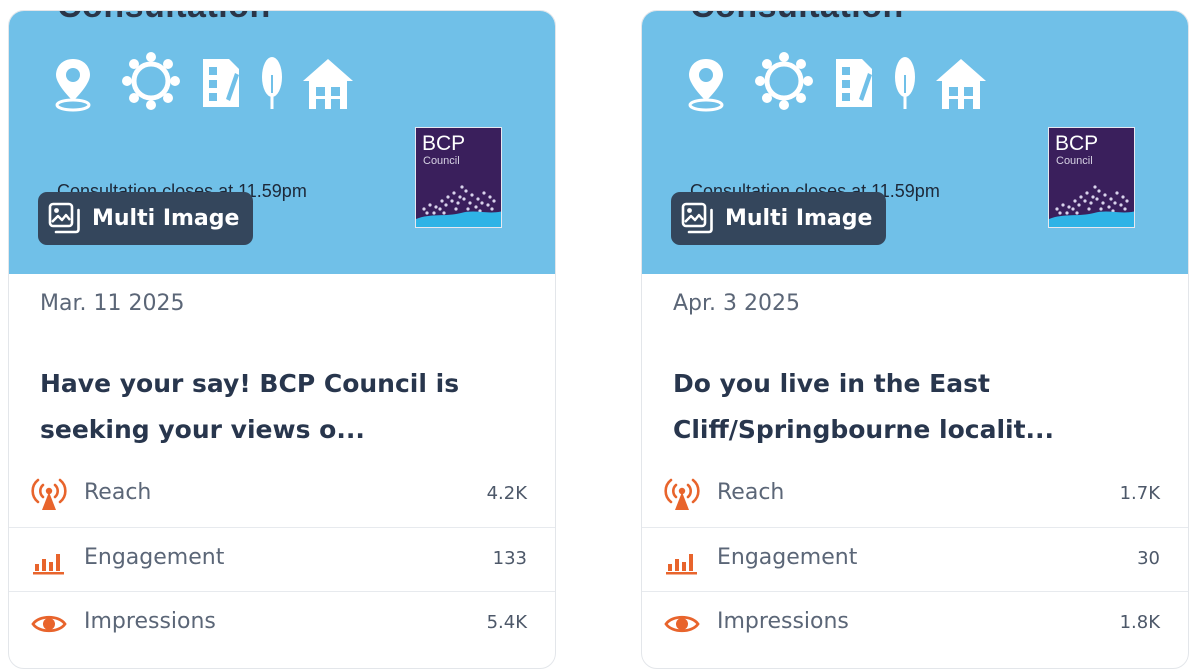 The height and width of the screenshot is (671, 1192). Describe the element at coordinates (506, 622) in the screenshot. I see `metric-value: 5.4K` at that location.